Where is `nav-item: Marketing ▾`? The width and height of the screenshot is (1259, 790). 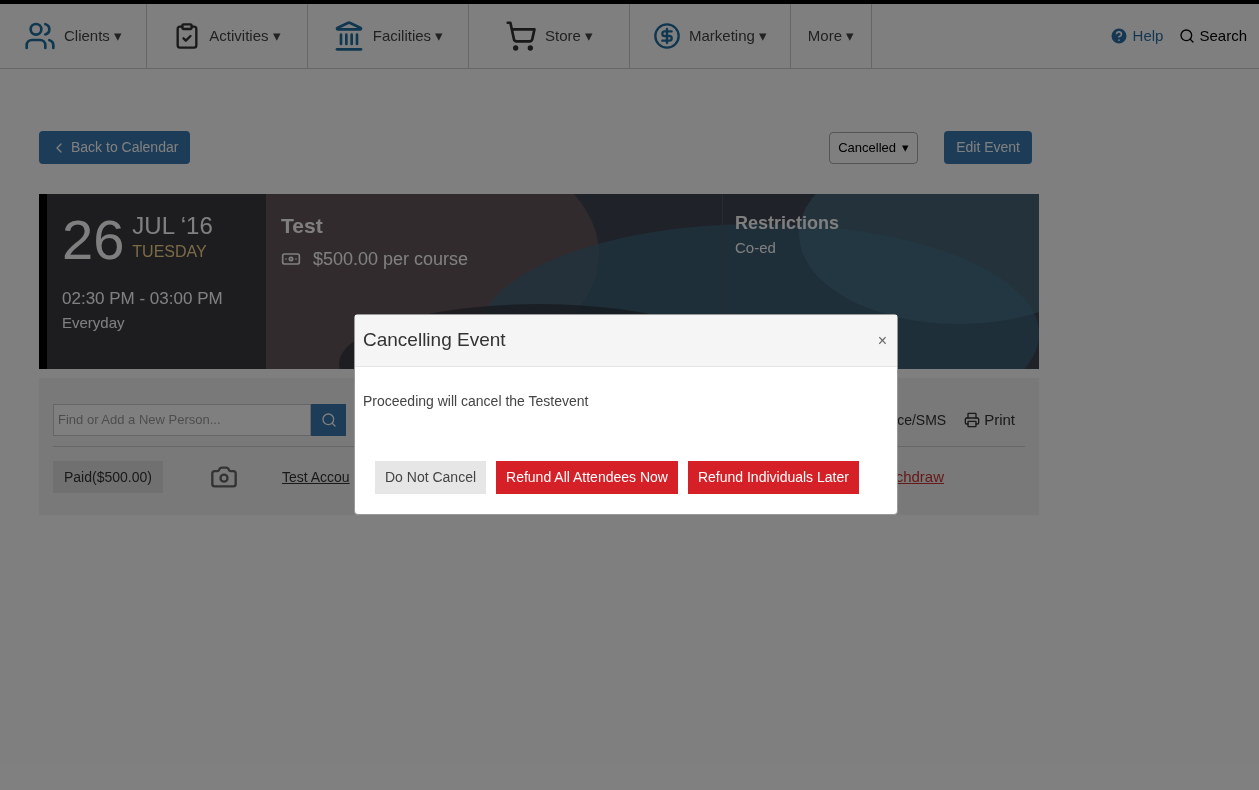 nav-item: Marketing ▾ is located at coordinates (710, 36).